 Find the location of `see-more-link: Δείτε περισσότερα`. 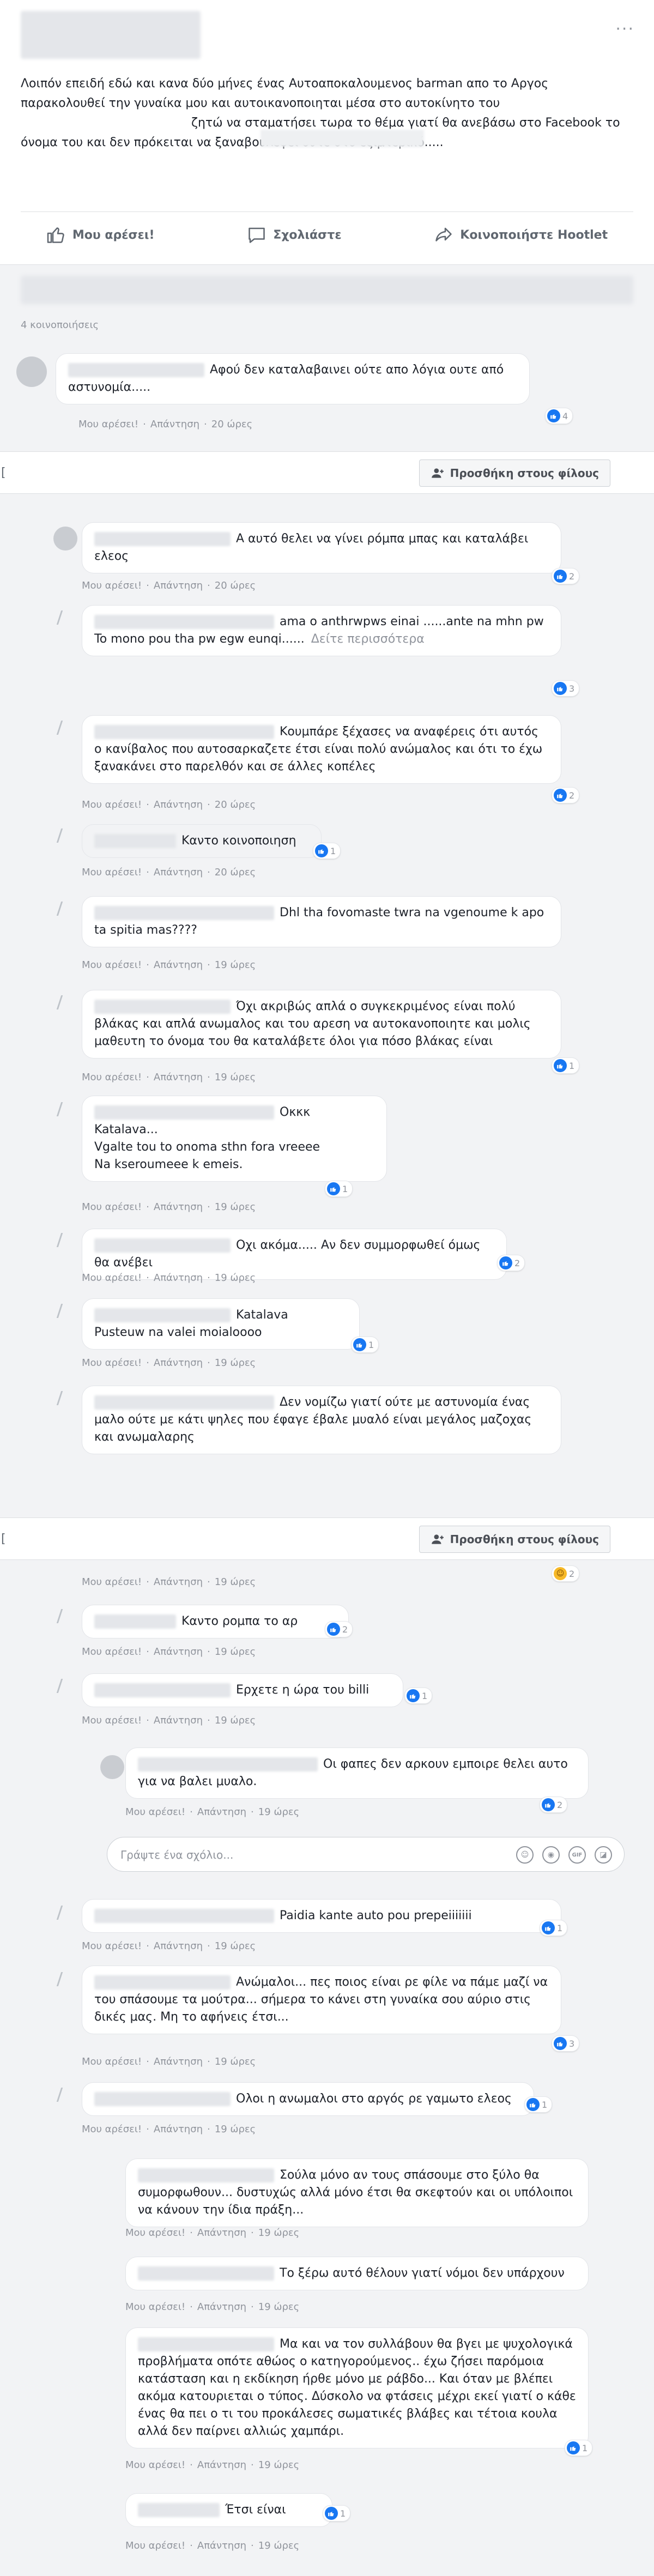

see-more-link: Δείτε περισσότερα is located at coordinates (368, 639).